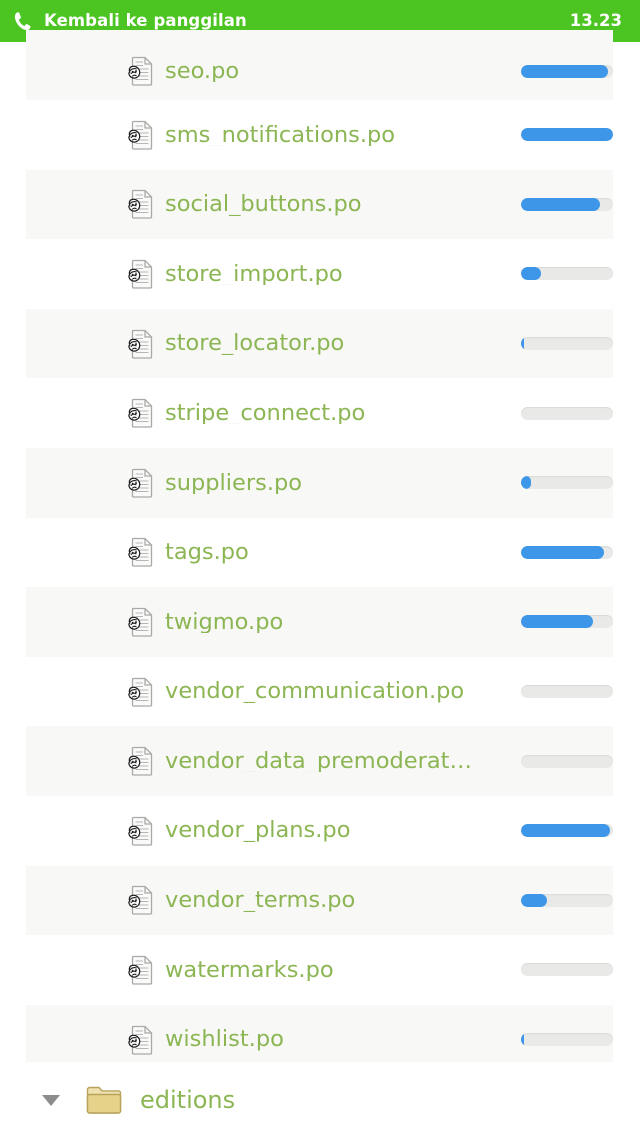 Image resolution: width=640 pixels, height=1138 pixels. Describe the element at coordinates (234, 483) in the screenshot. I see `file-name-label: suppliers.po` at that location.